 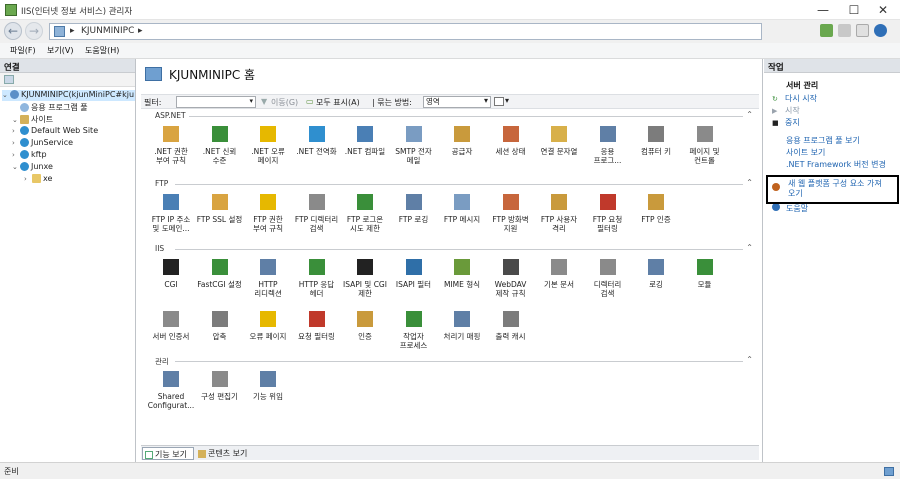 What do you see at coordinates (68, 107) in the screenshot?
I see `tree-item: 응용 프로그램 풀` at bounding box center [68, 107].